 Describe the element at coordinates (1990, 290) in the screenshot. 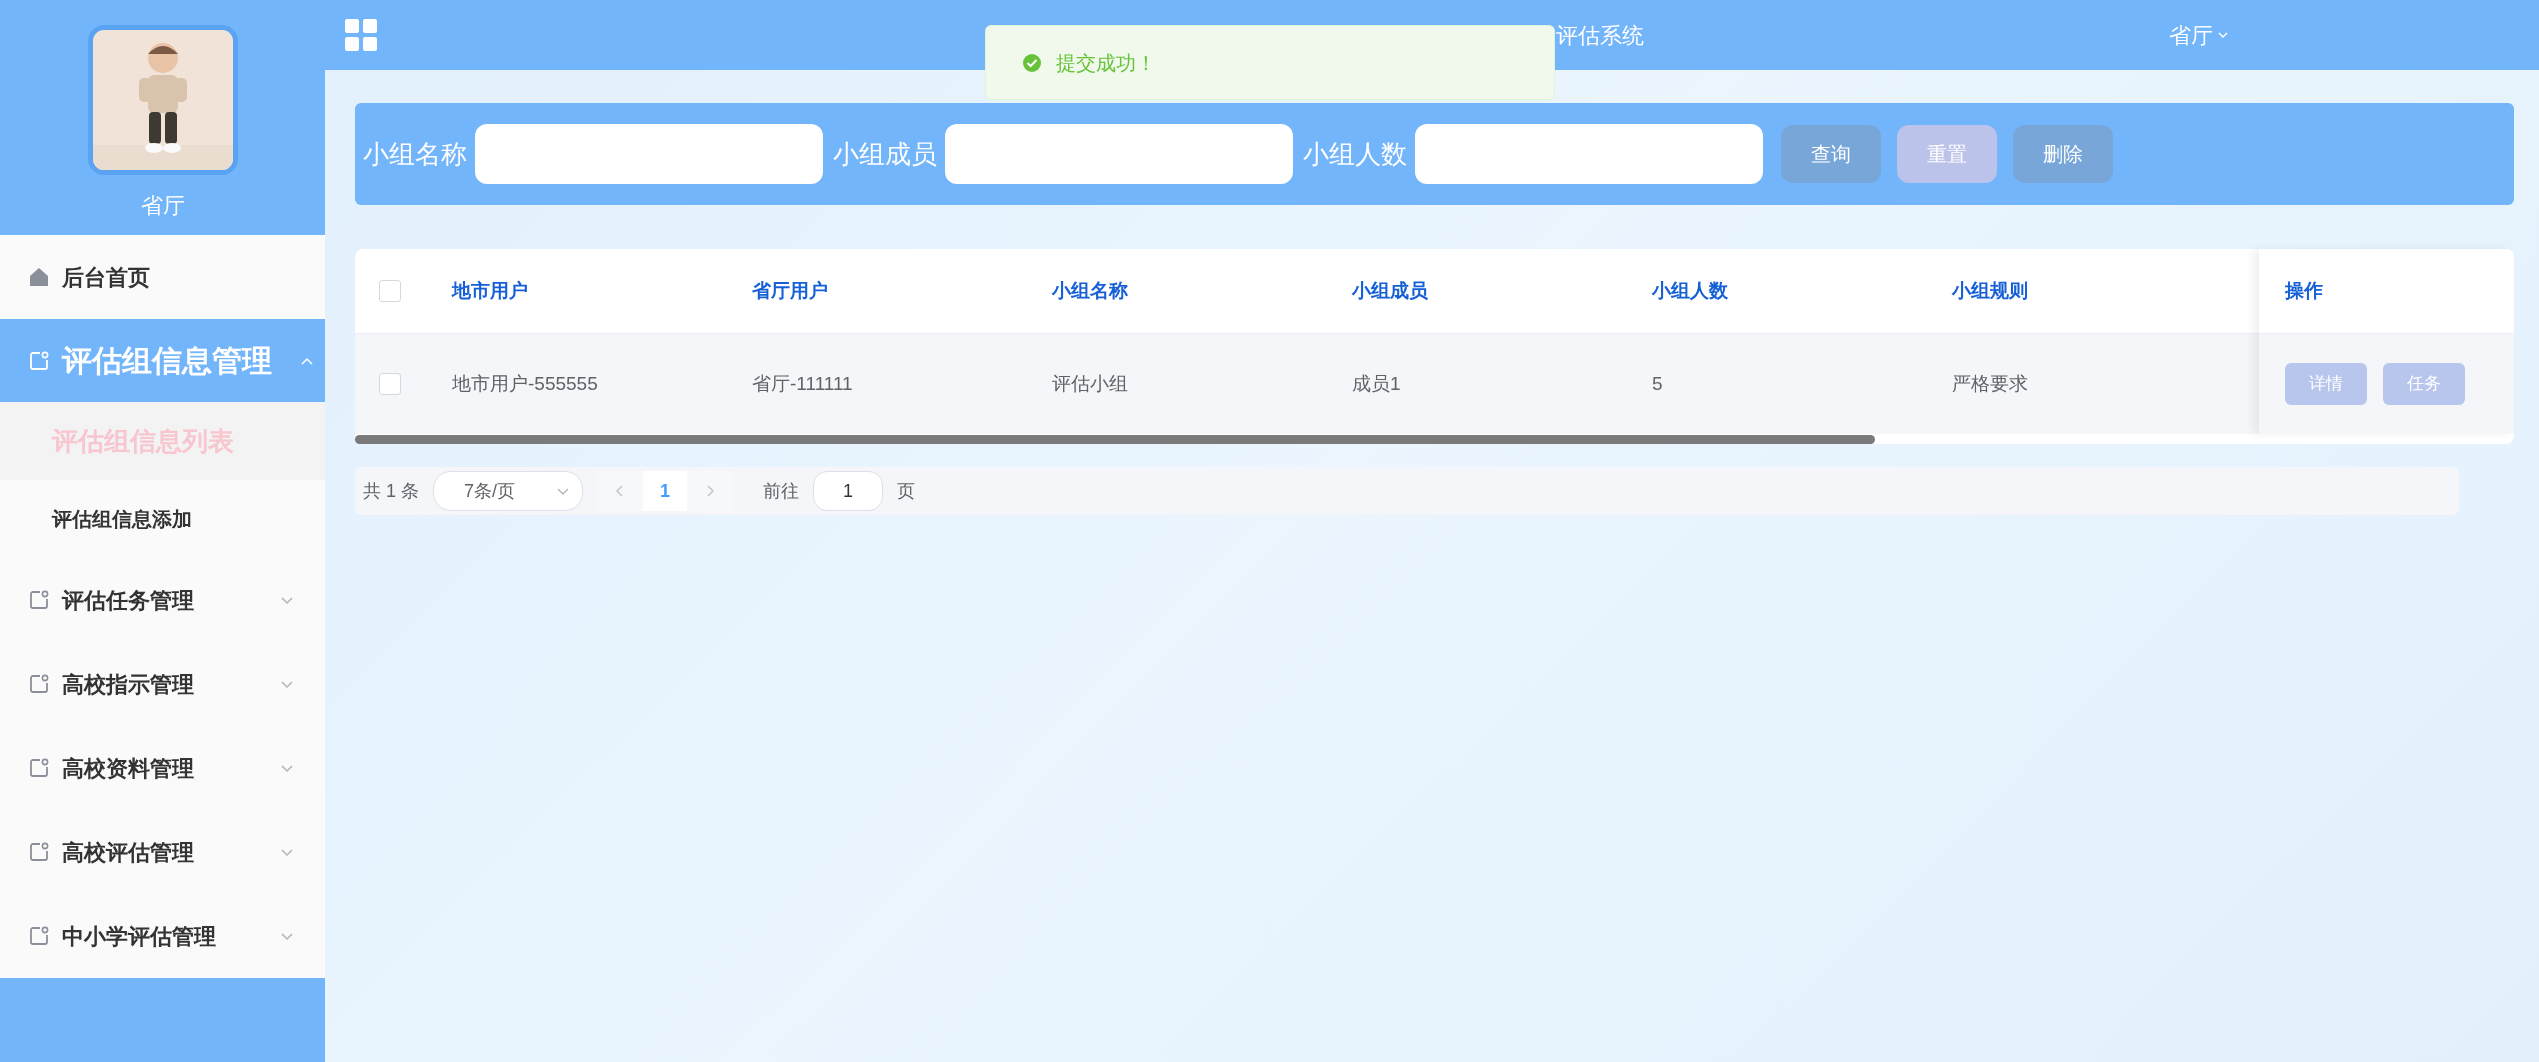

I see `column-header: 小组规则` at that location.